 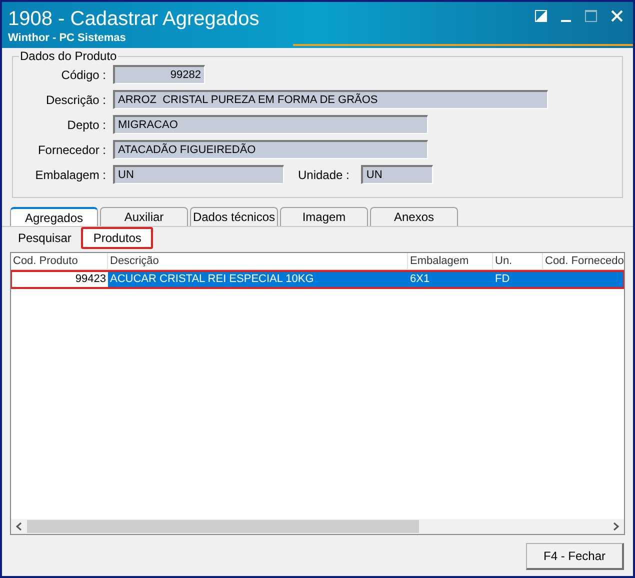 I want to click on restore-icon, so click(x=541, y=16).